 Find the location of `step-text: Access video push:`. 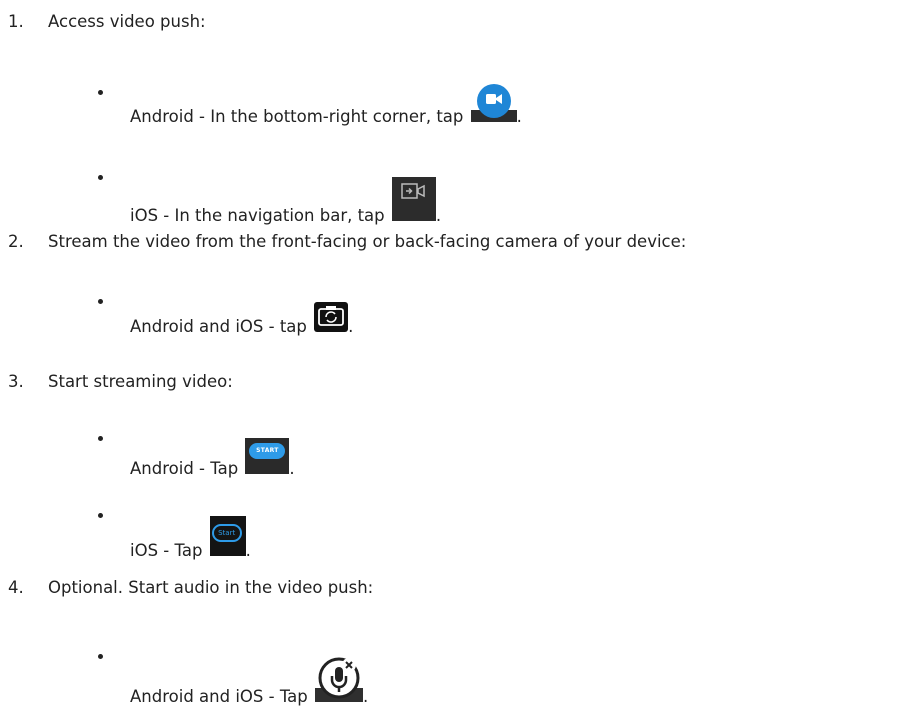

step-text: Access video push: is located at coordinates (127, 21).